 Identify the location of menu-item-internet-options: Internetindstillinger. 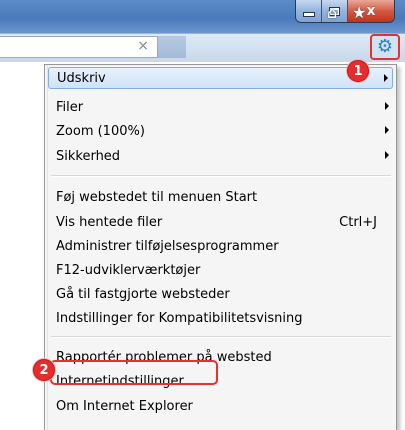
(220, 381).